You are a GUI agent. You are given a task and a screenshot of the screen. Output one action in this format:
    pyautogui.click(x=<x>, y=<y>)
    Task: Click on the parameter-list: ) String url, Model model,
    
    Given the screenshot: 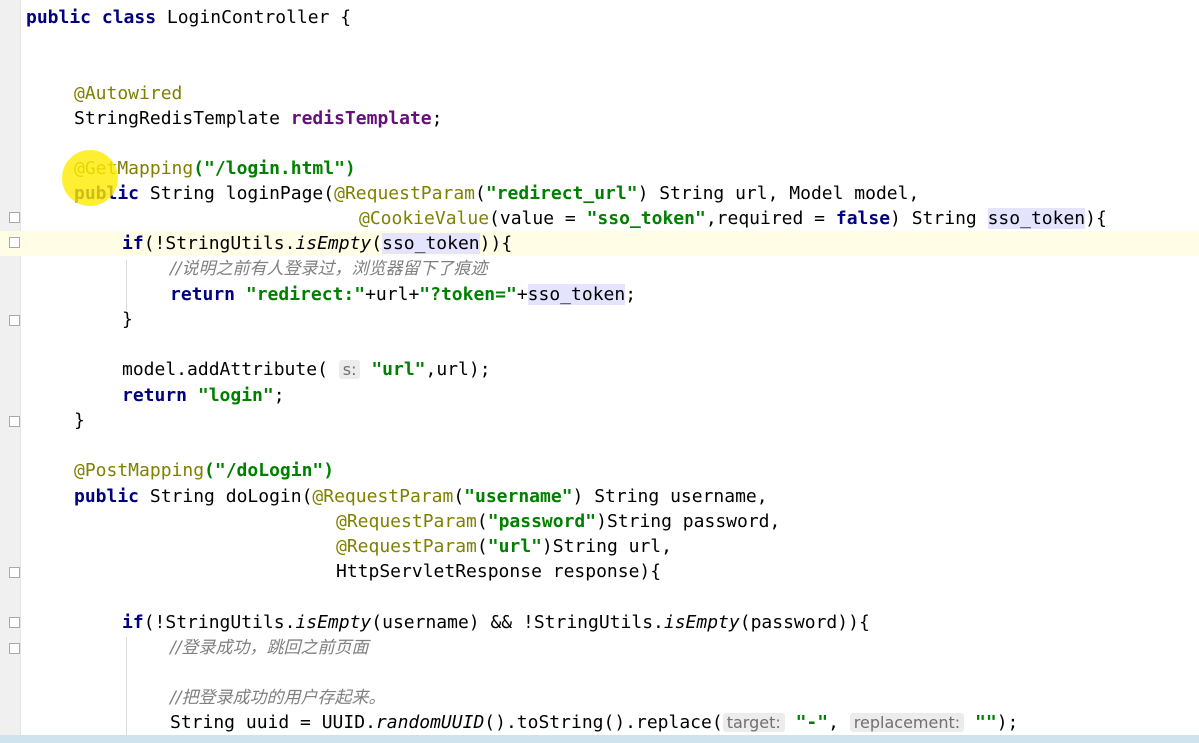 What is the action you would take?
    pyautogui.click(x=778, y=193)
    